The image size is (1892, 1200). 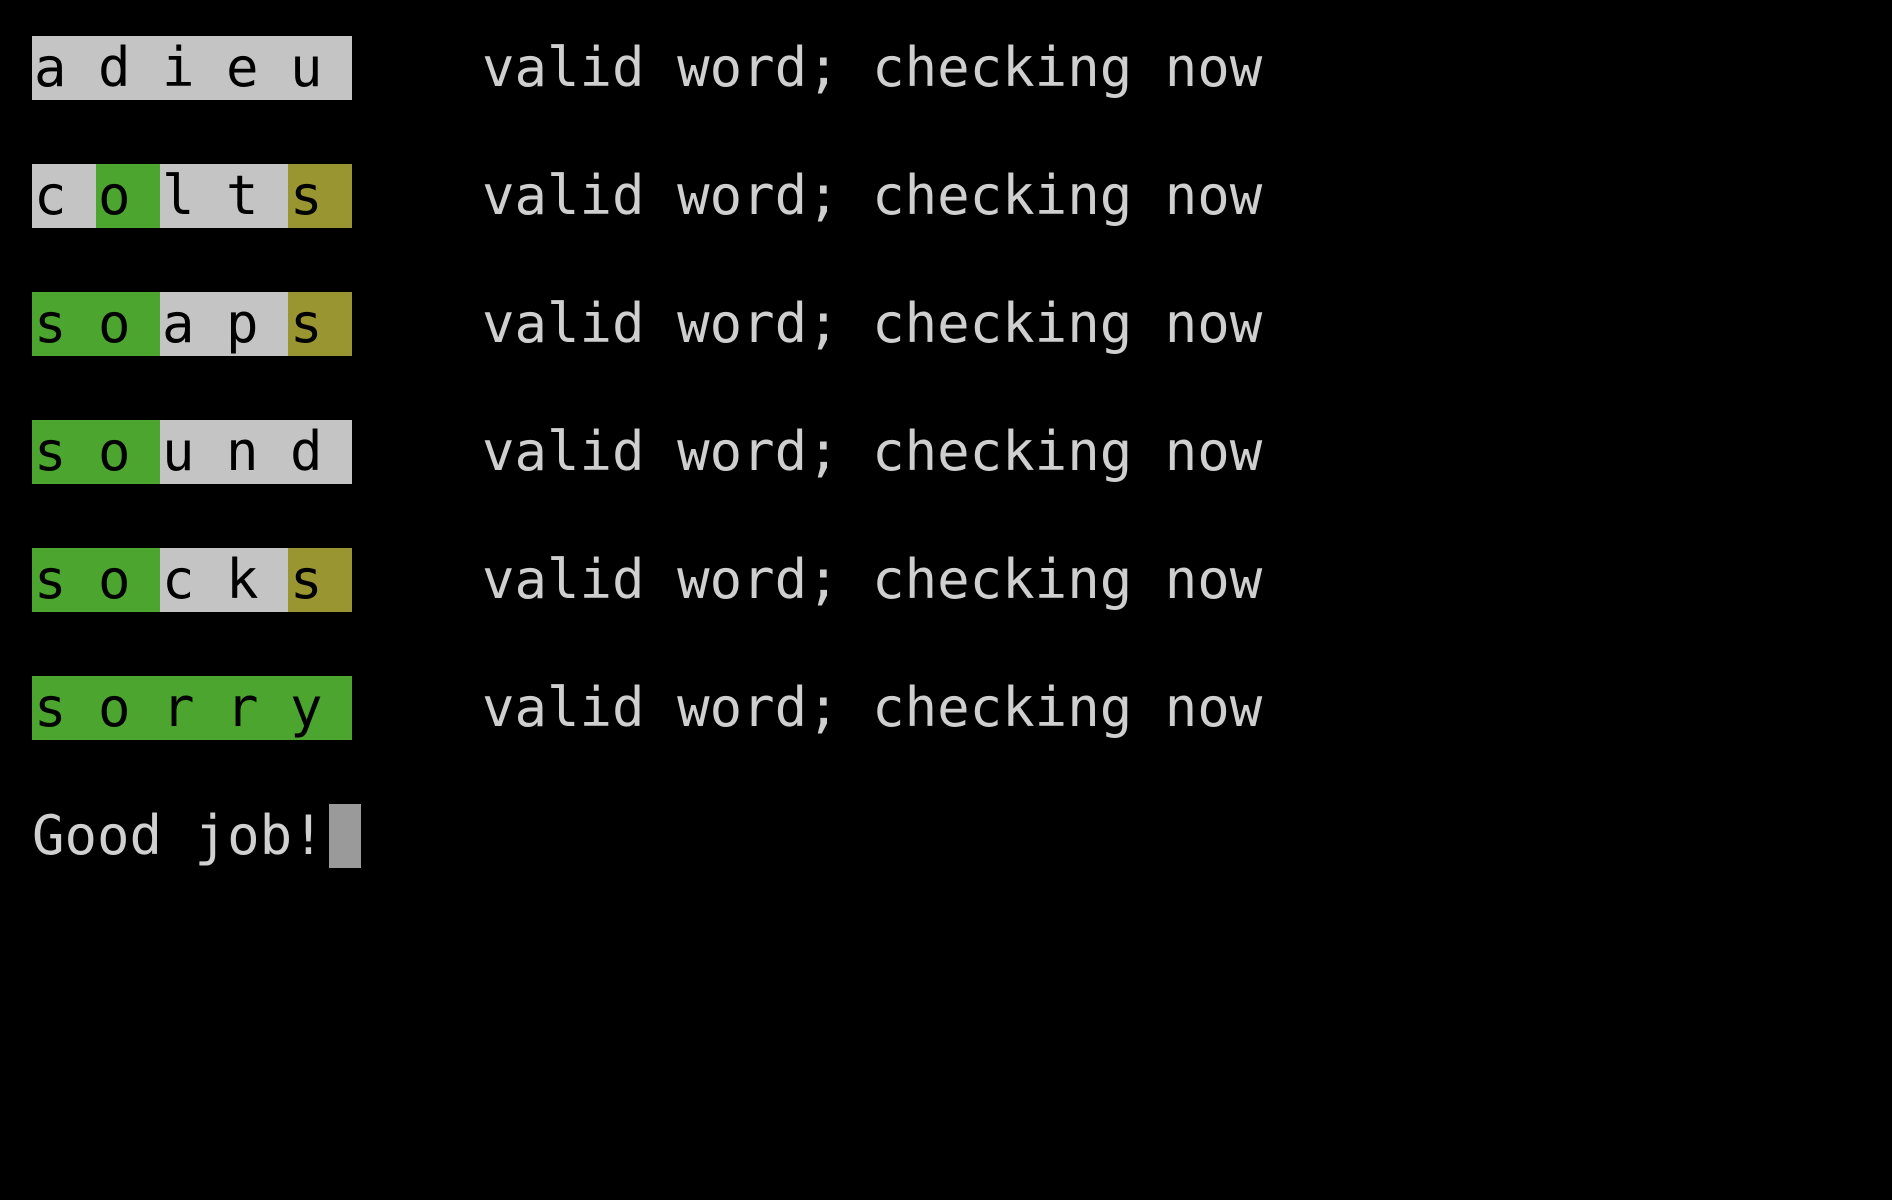 I want to click on letter-tile: p, so click(x=256, y=324).